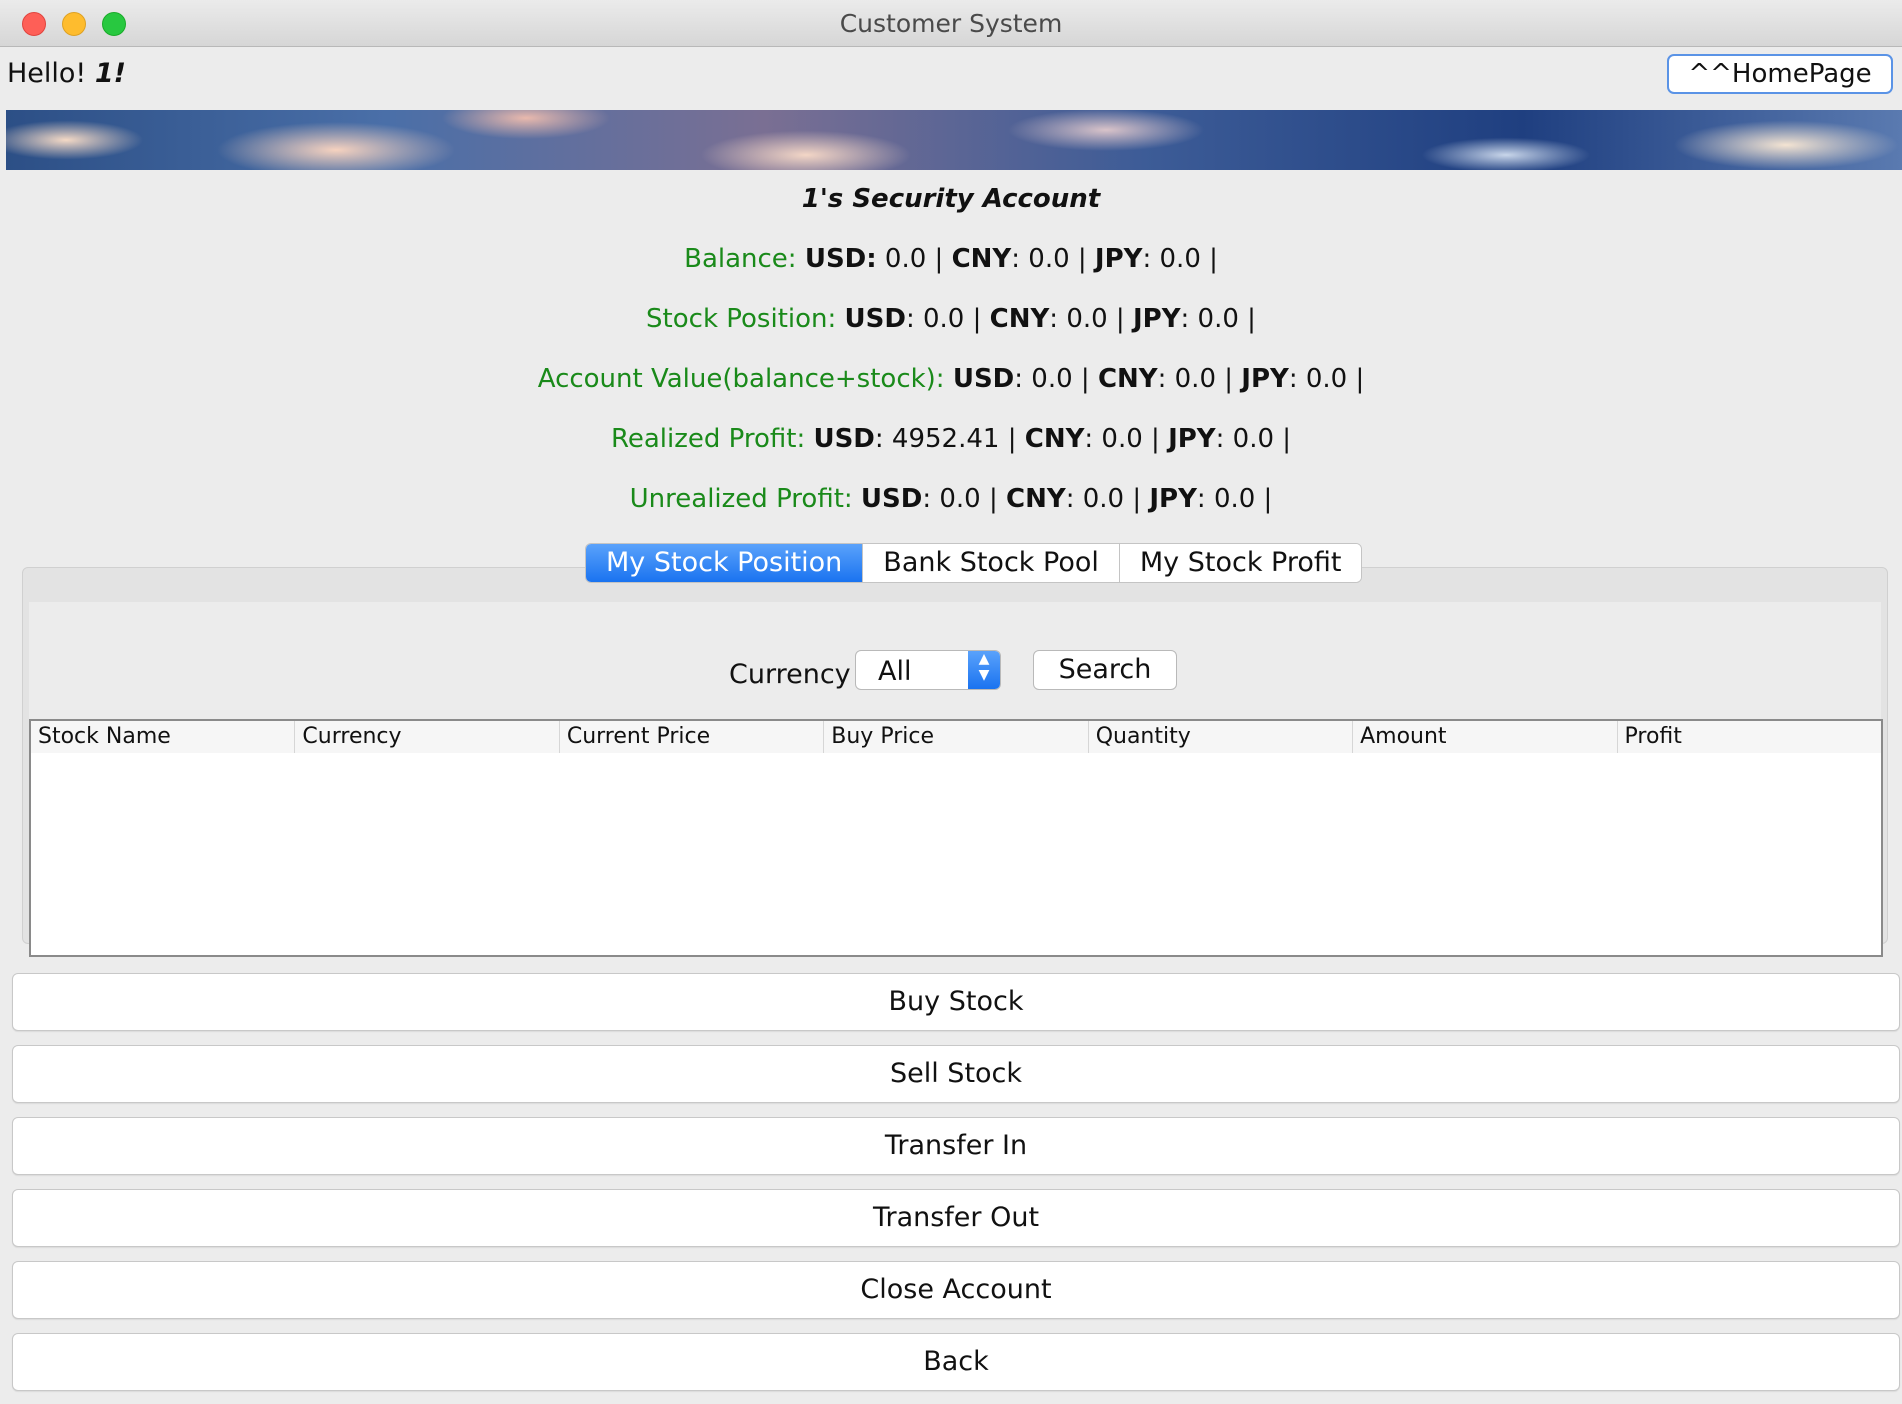  I want to click on back-button: Back, so click(956, 1362).